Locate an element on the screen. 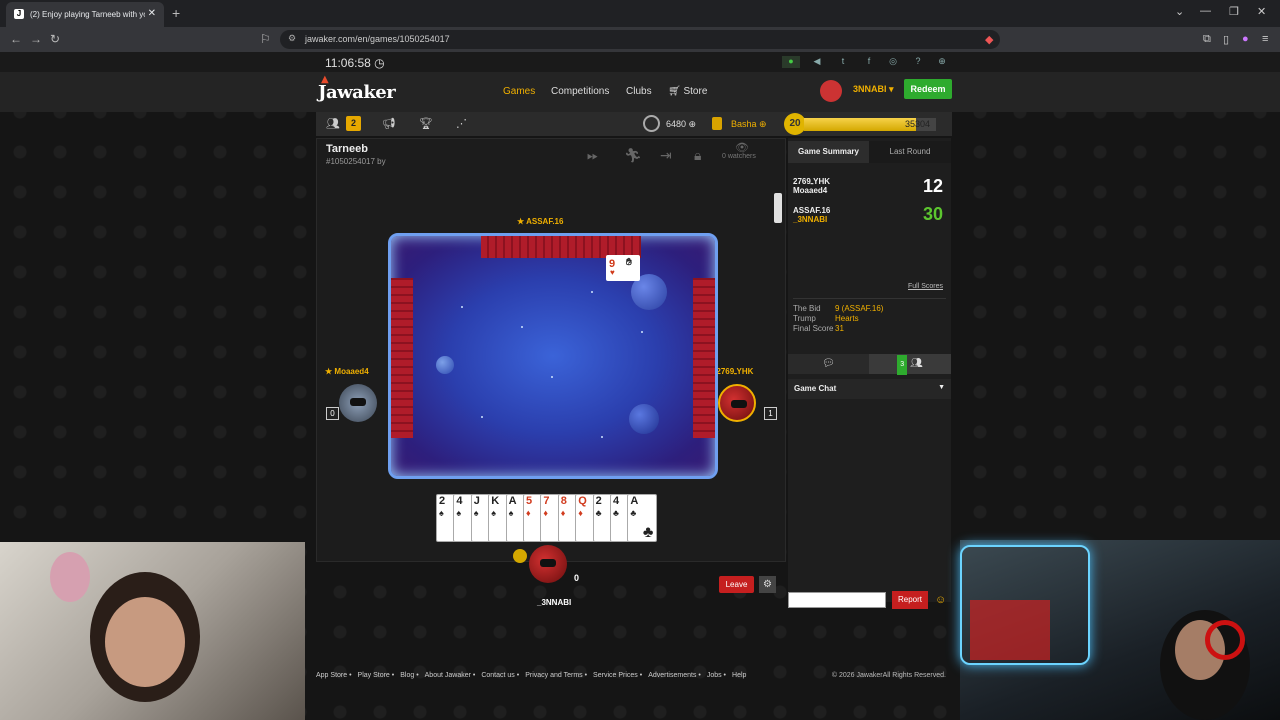  team1-score: 12 is located at coordinates (932, 186).